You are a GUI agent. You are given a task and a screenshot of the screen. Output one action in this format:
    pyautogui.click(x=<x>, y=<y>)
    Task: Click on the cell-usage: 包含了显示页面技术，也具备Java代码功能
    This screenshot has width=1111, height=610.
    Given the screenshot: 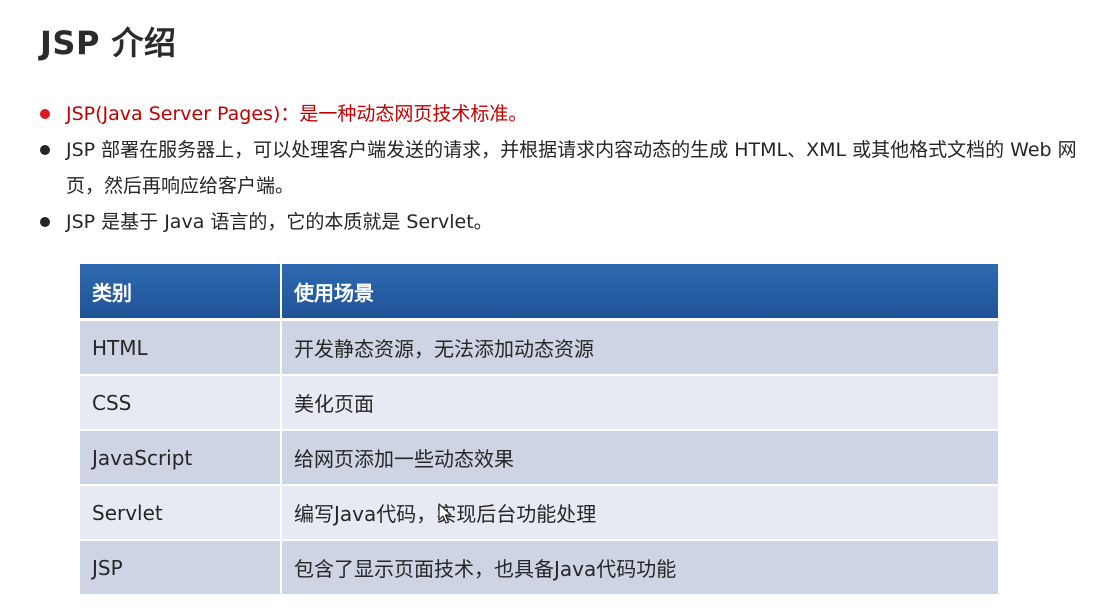 What is the action you would take?
    pyautogui.click(x=640, y=568)
    